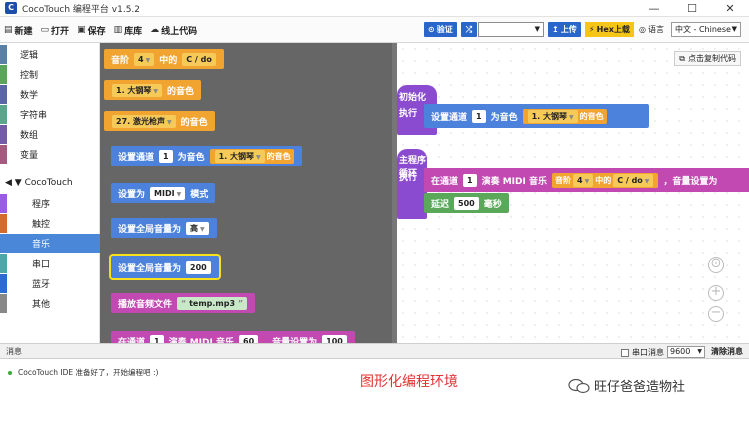 This screenshot has height=422, width=749. Describe the element at coordinates (164, 228) in the screenshot. I see `flyout-block-set-volume-level: 设置全局音量为 高 ▼` at that location.